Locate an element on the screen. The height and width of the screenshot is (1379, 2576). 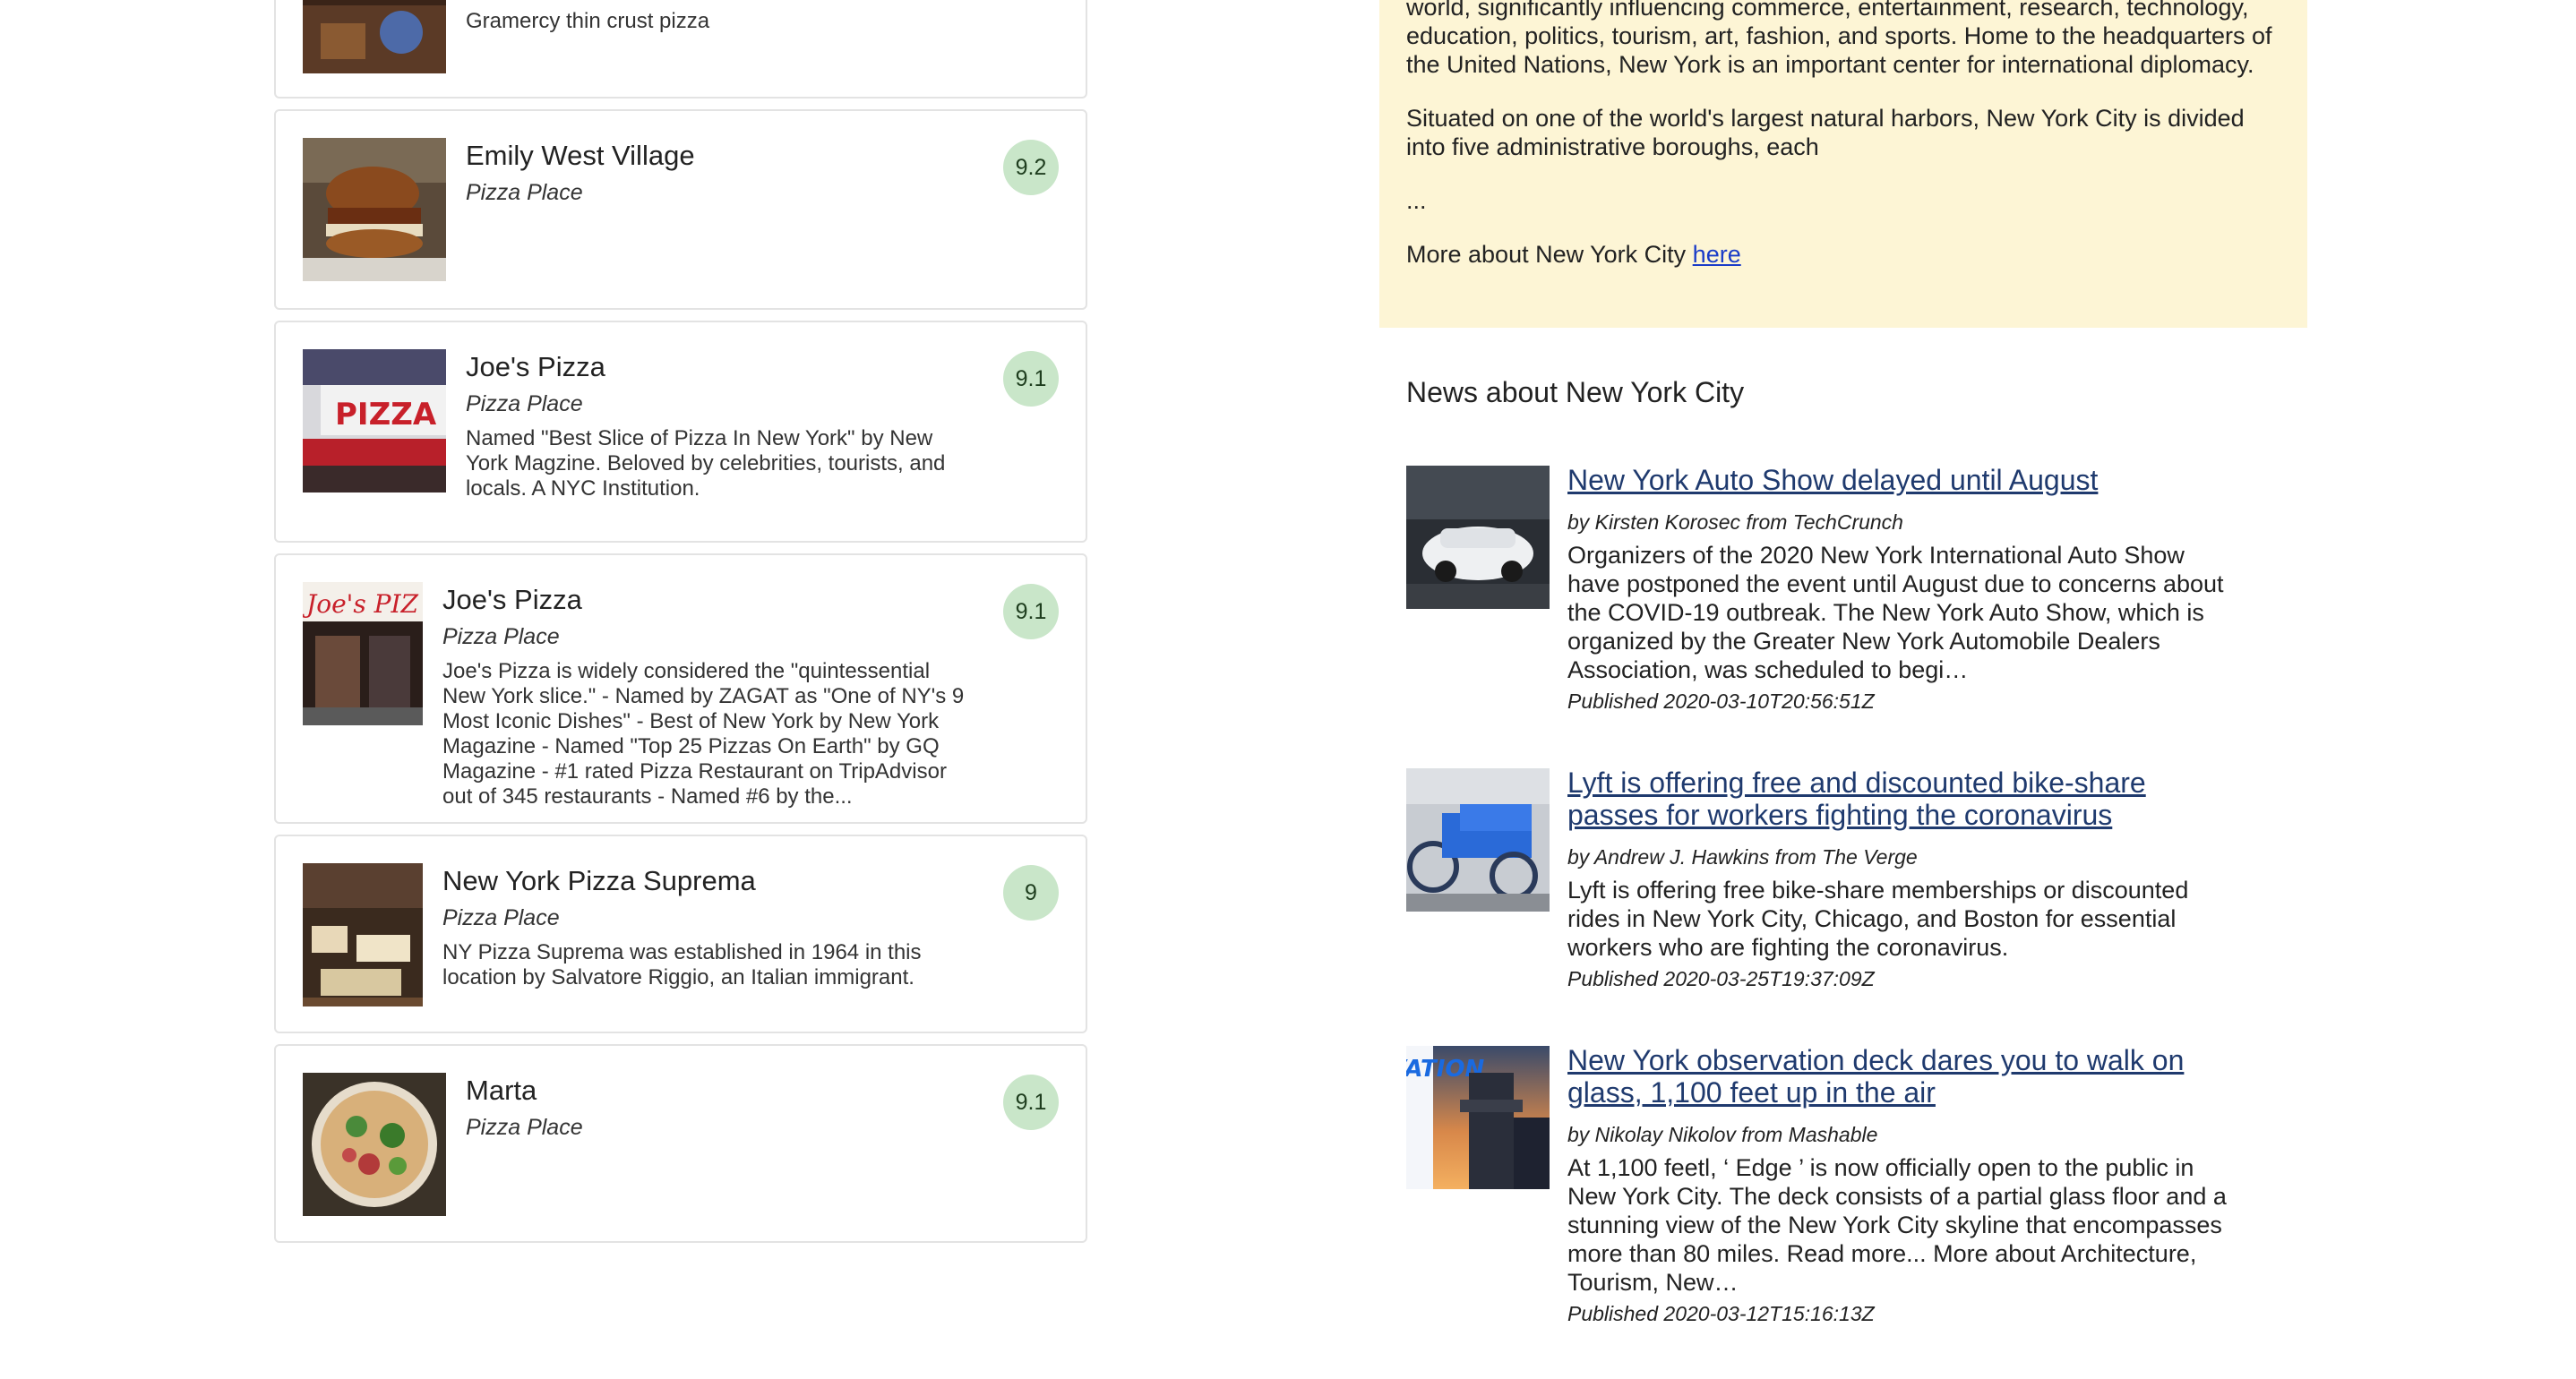
news-byline: by Andrew J. Hawkins from The Verge is located at coordinates (1742, 857).